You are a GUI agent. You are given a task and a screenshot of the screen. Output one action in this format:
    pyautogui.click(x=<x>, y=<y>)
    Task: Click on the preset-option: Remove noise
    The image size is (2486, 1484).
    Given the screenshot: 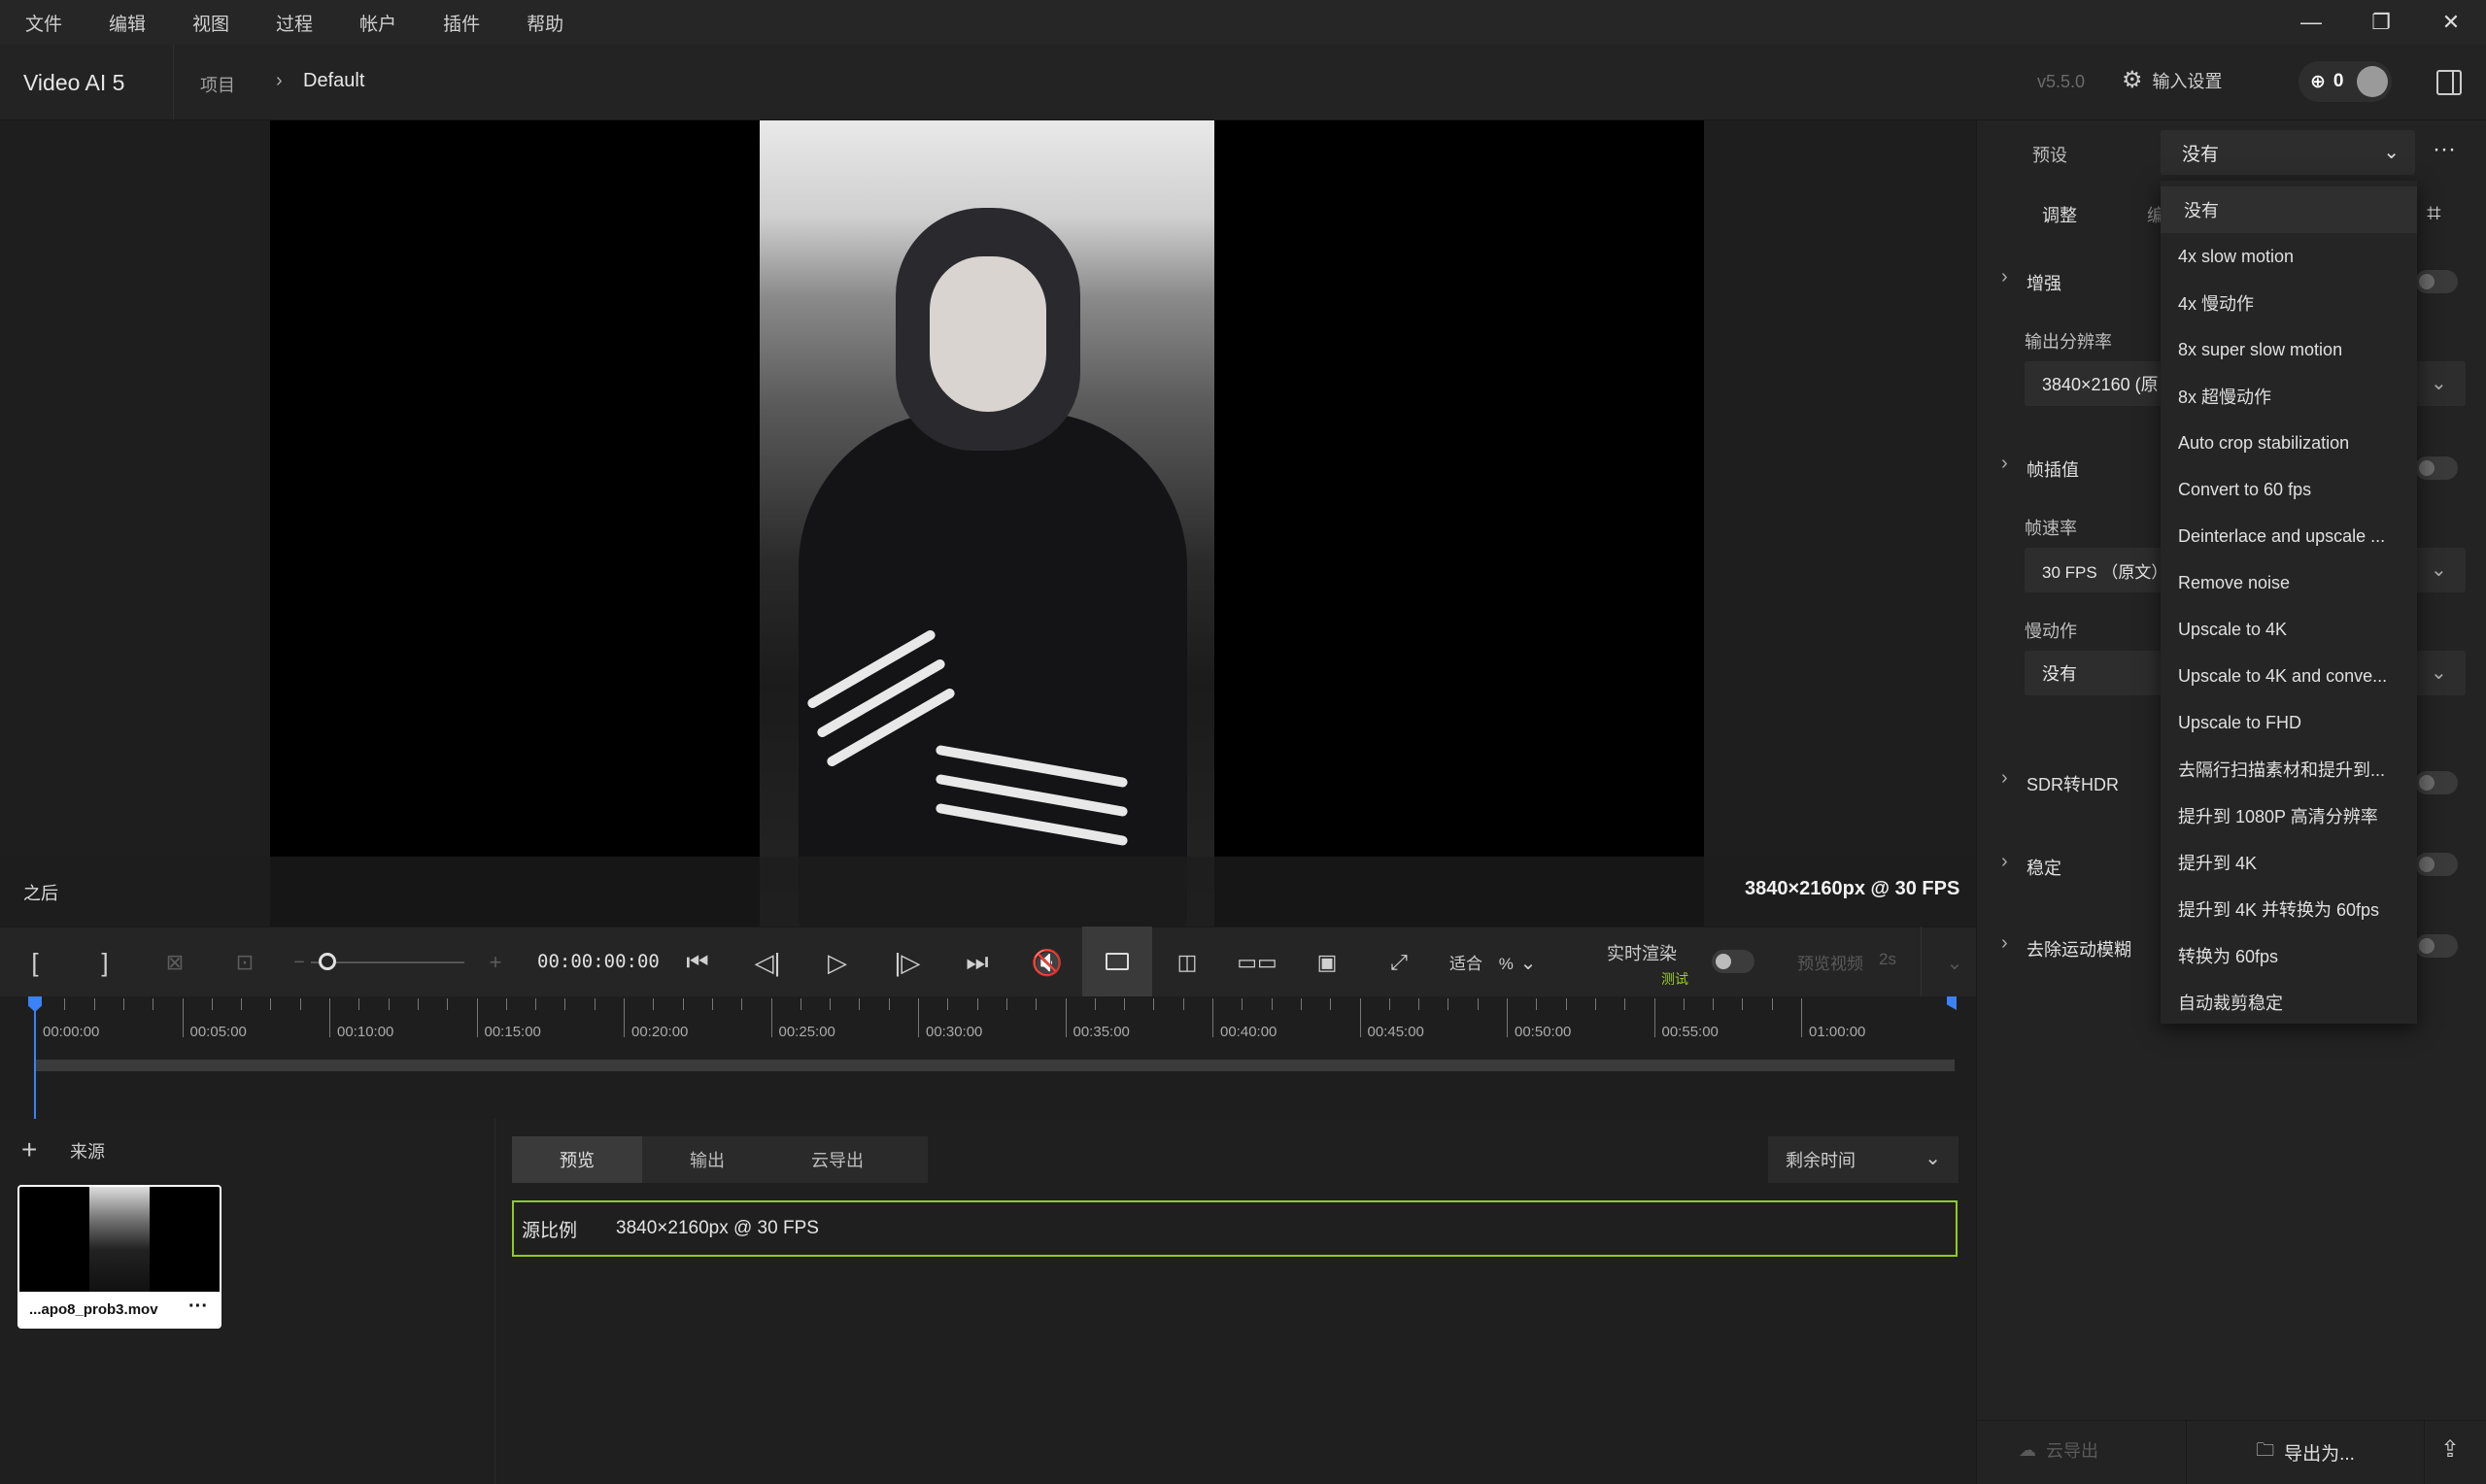 What is the action you would take?
    pyautogui.click(x=2289, y=582)
    